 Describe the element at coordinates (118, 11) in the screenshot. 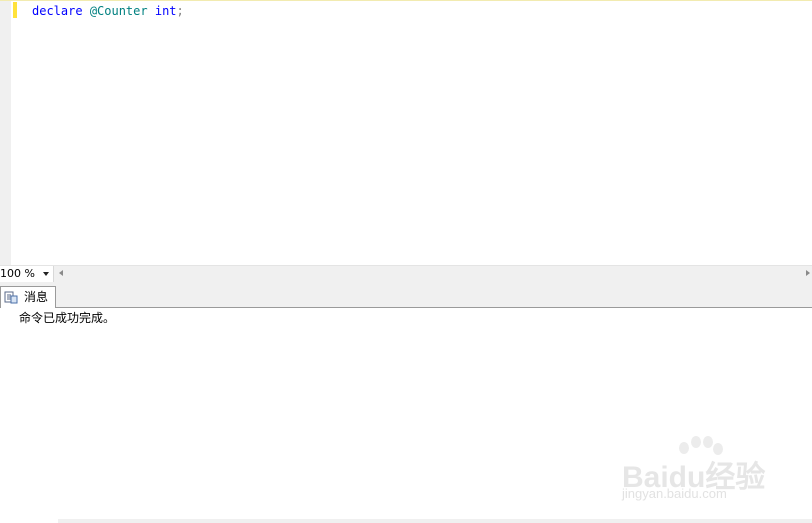

I see `variable-name: @Counter` at that location.